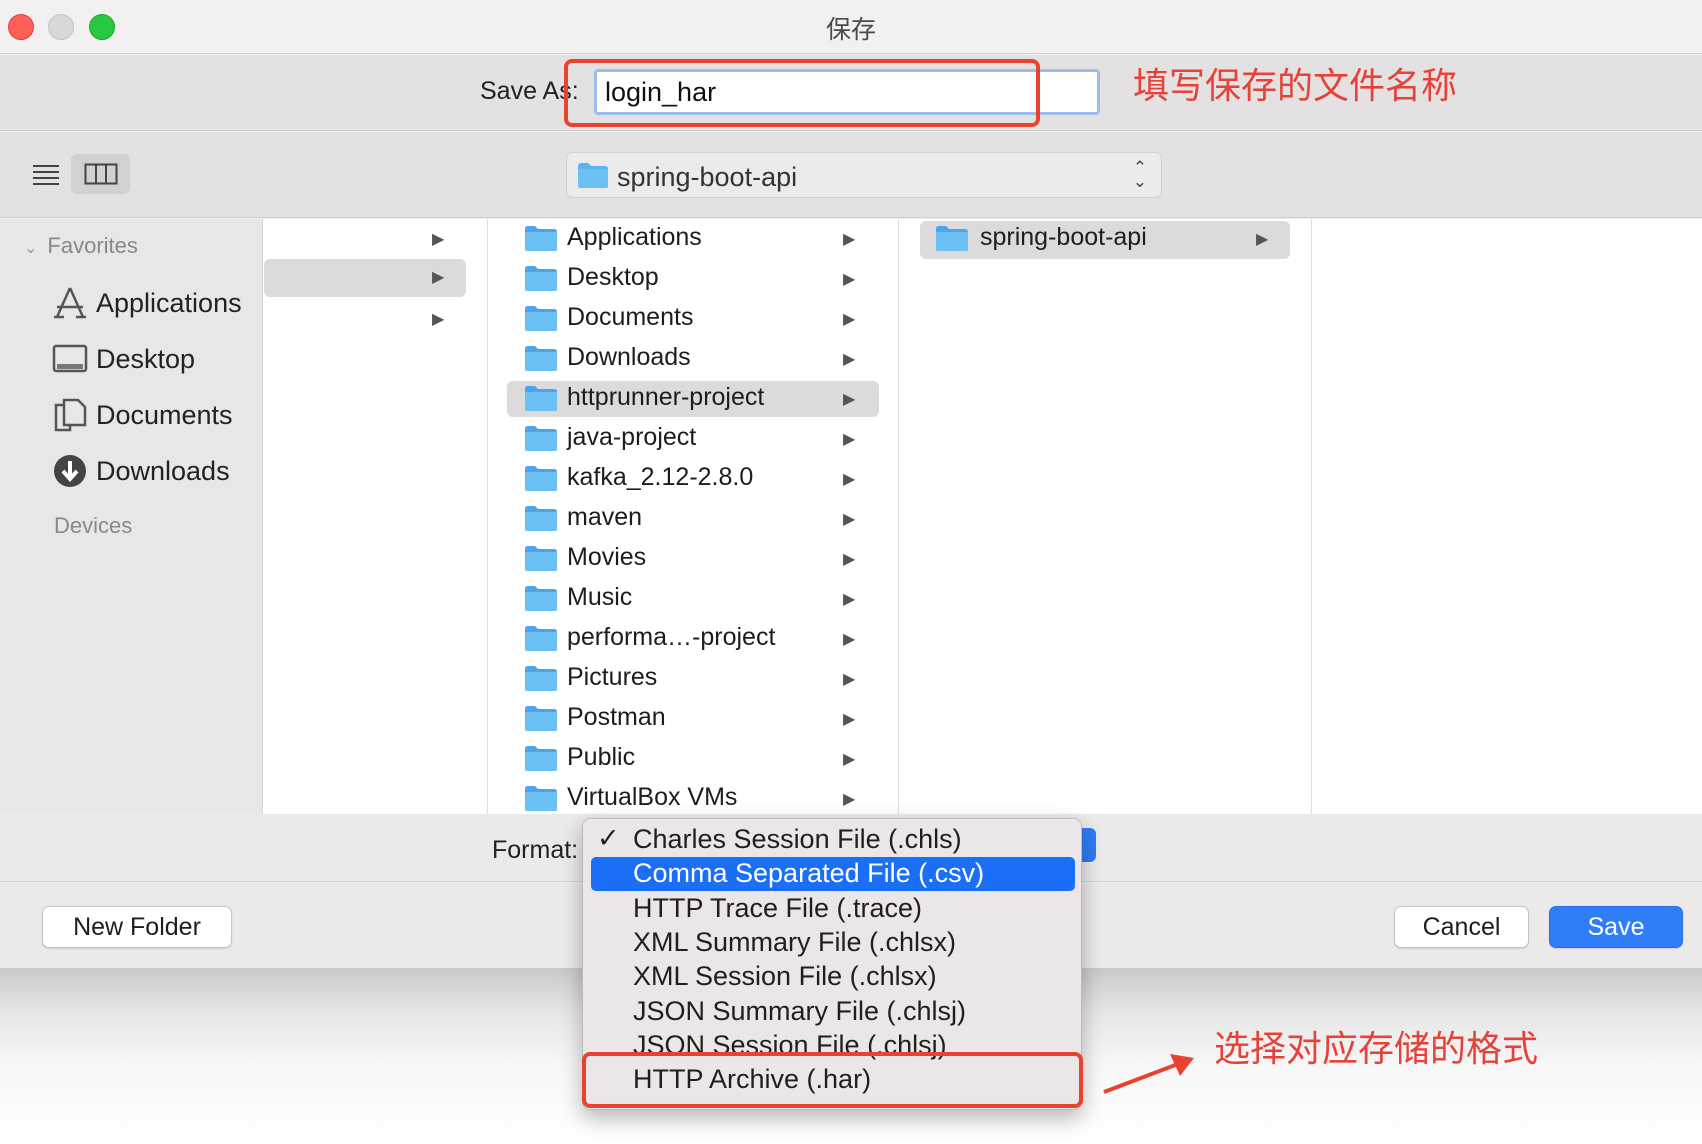 Image resolution: width=1702 pixels, height=1144 pixels. I want to click on folder-name: Pictures, so click(612, 677).